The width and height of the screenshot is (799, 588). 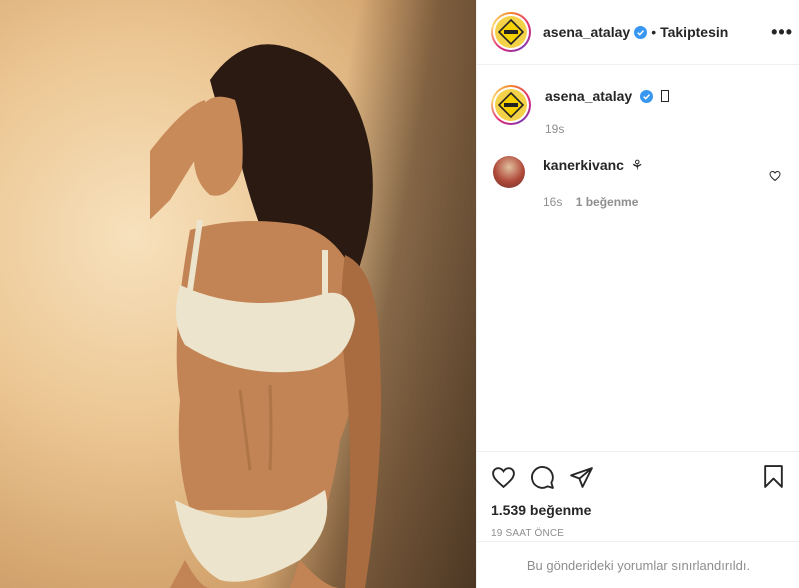 I want to click on comments-restricted-notice: Bu gönderideki yorumlar sınırlandırıldı., so click(x=638, y=564).